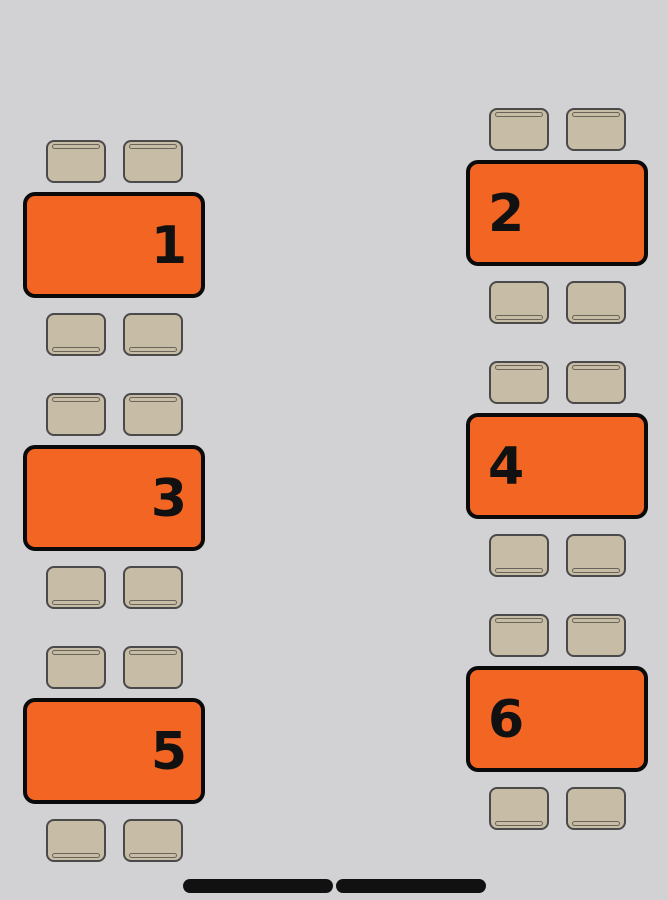  What do you see at coordinates (168, 752) in the screenshot?
I see `table-number: 5` at bounding box center [168, 752].